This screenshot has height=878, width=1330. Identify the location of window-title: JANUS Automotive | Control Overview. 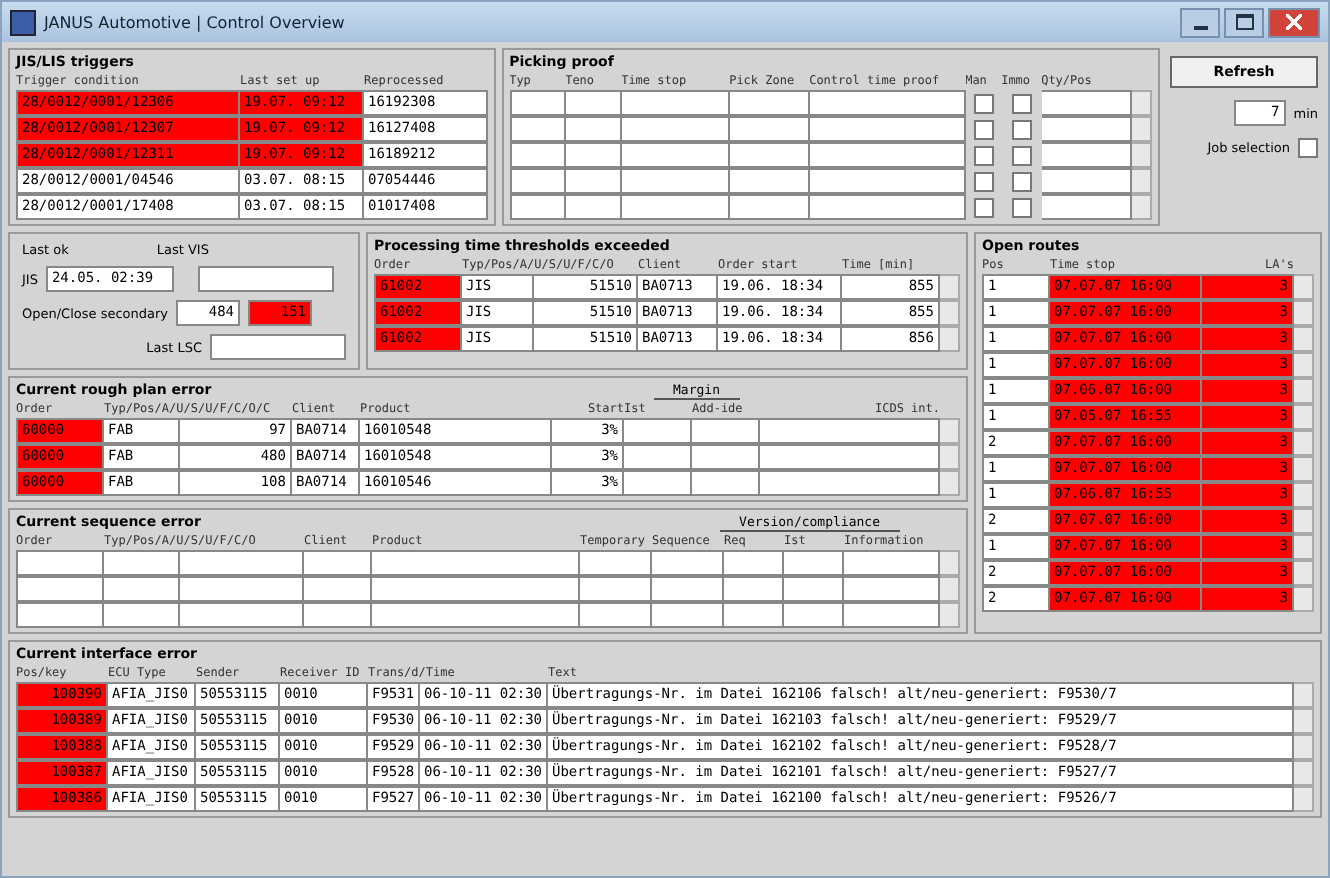
(194, 22).